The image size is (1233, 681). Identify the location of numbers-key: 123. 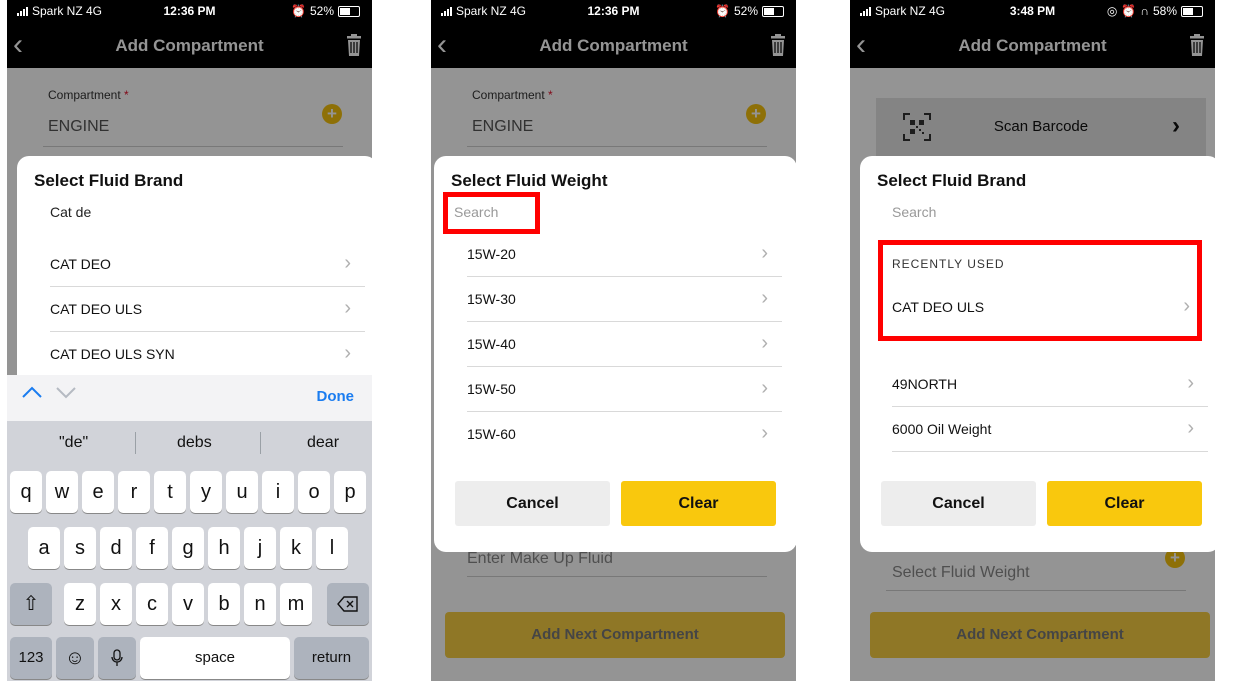
(31, 658).